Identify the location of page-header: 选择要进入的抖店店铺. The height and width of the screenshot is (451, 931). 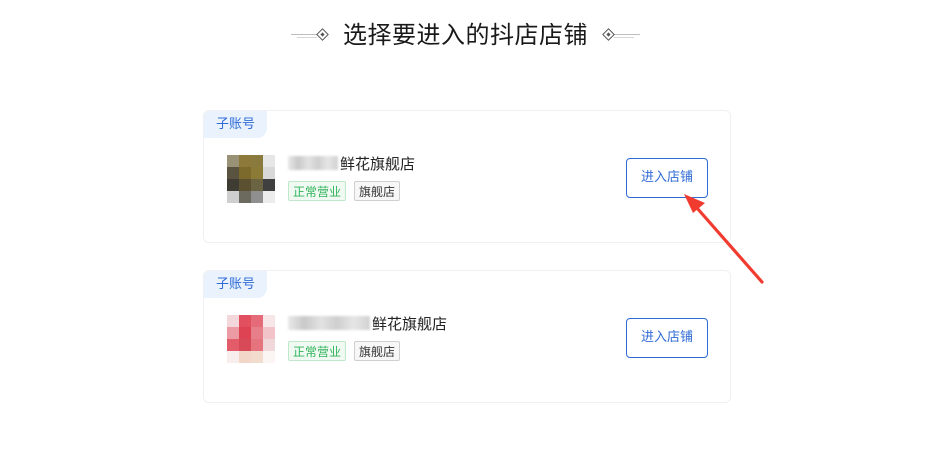
(465, 35).